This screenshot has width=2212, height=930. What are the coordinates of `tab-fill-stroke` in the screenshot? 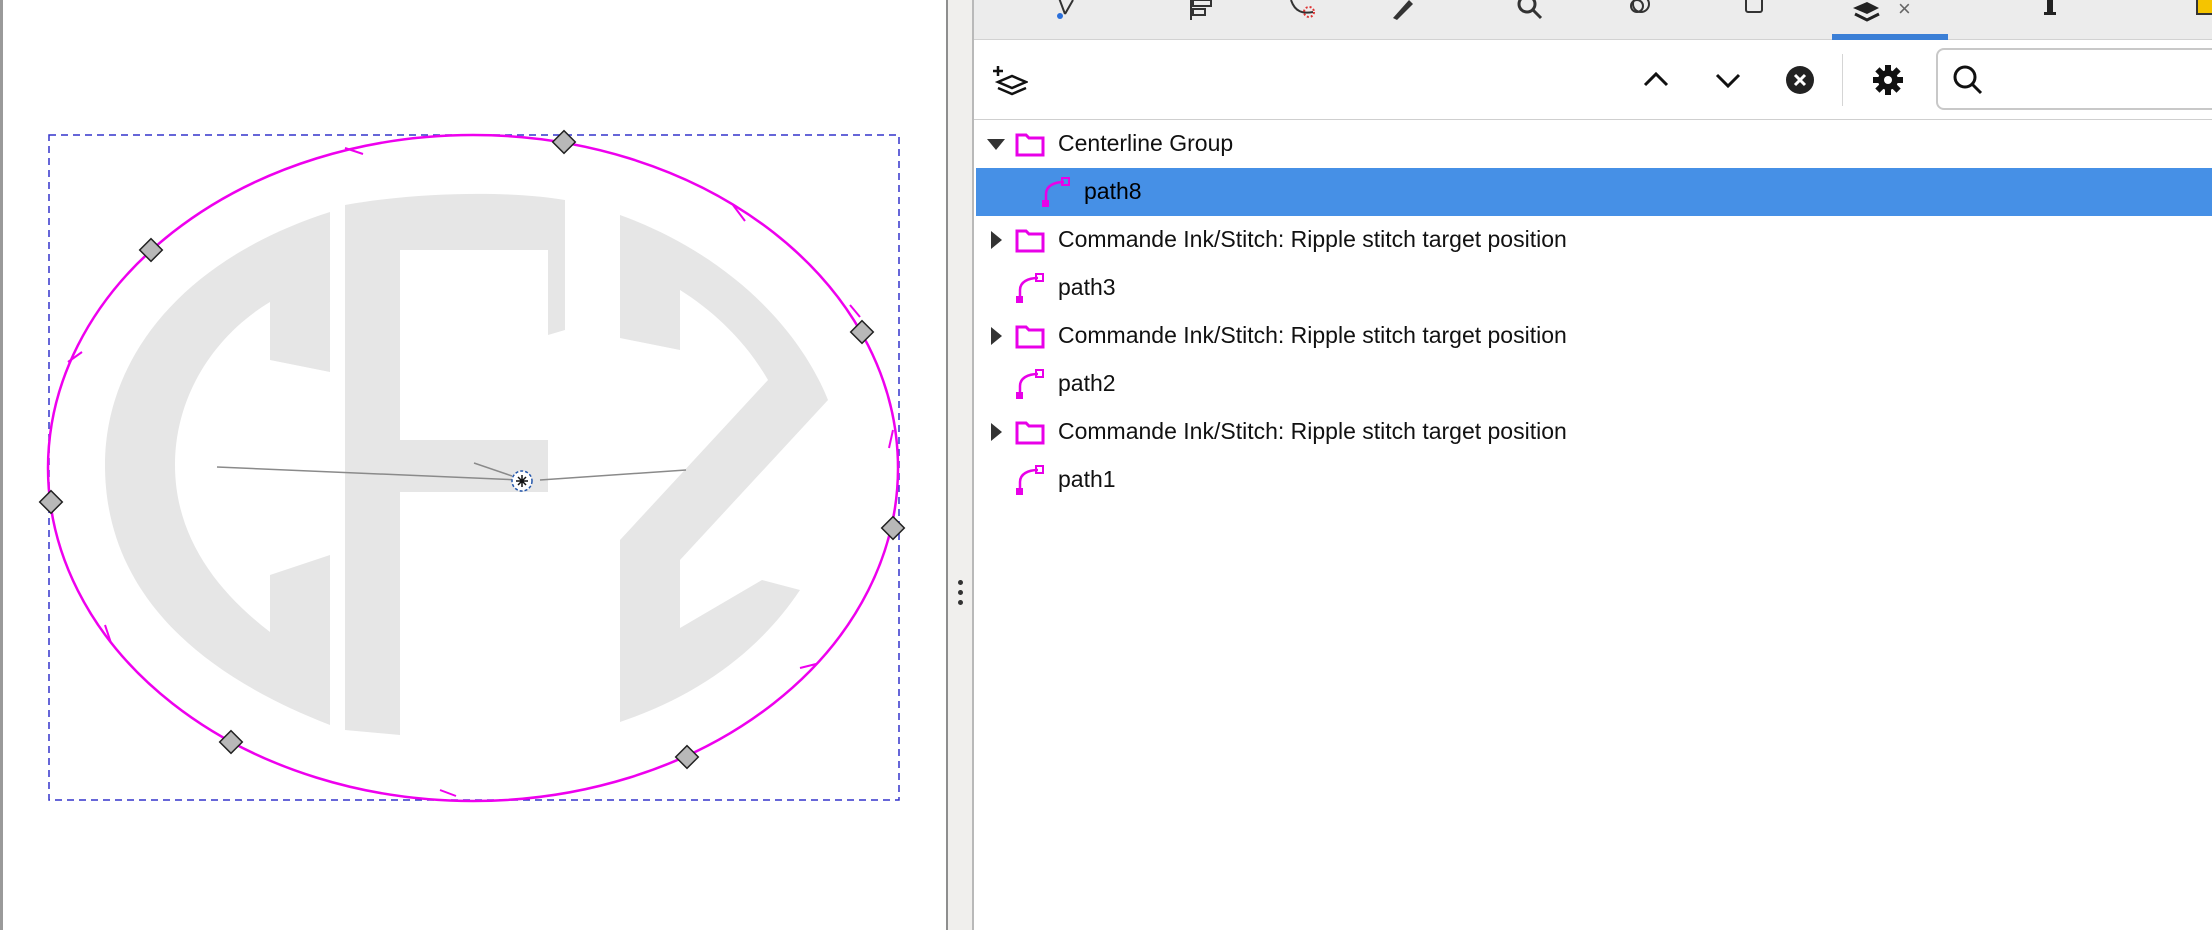 It's located at (1402, 19).